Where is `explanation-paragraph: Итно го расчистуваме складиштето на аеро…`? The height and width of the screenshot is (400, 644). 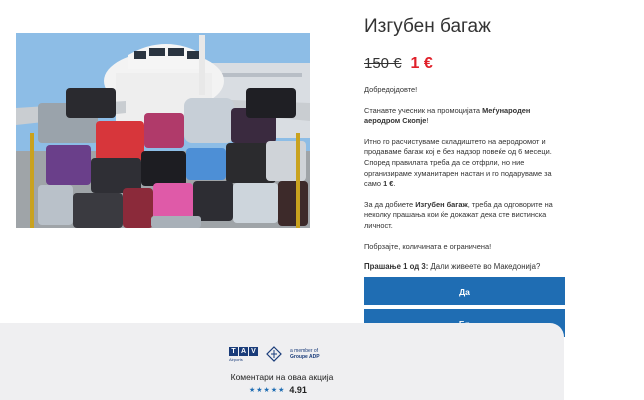 explanation-paragraph: Итно го расчистуваме складиштето на аеро… is located at coordinates (458, 162).